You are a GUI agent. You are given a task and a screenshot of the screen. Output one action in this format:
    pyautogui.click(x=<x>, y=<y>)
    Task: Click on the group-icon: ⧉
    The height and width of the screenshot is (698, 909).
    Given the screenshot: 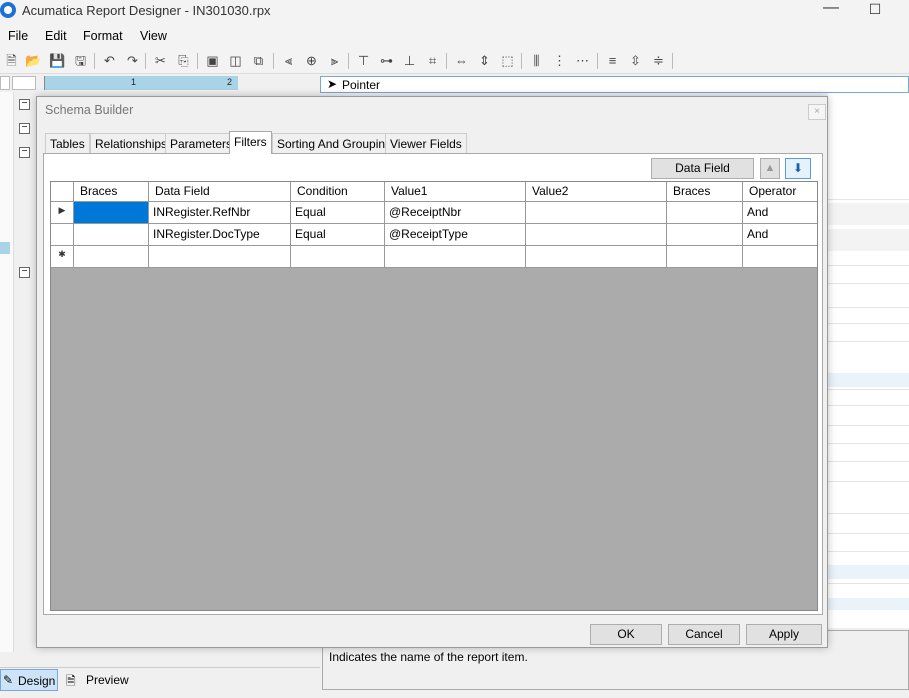 What is the action you would take?
    pyautogui.click(x=258, y=60)
    